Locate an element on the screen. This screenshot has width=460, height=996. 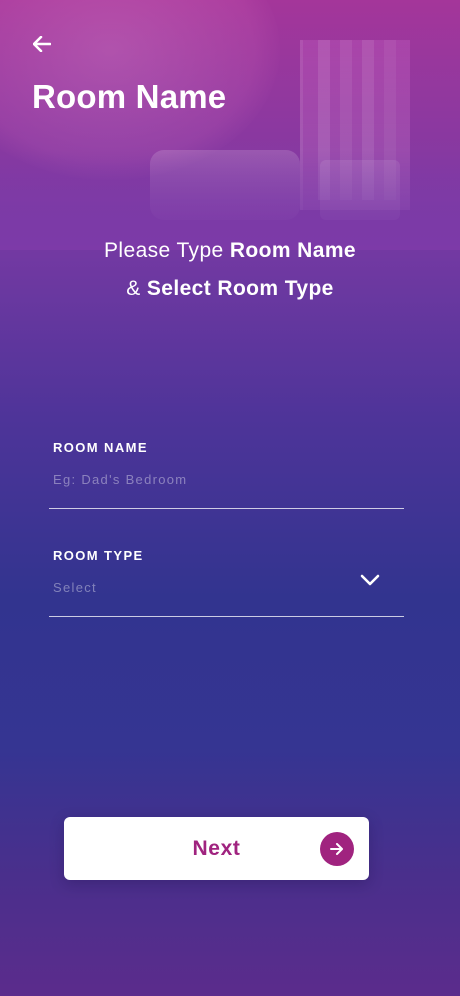
instruction-text: Please Type Room Name & Select Room Type is located at coordinates (230, 270).